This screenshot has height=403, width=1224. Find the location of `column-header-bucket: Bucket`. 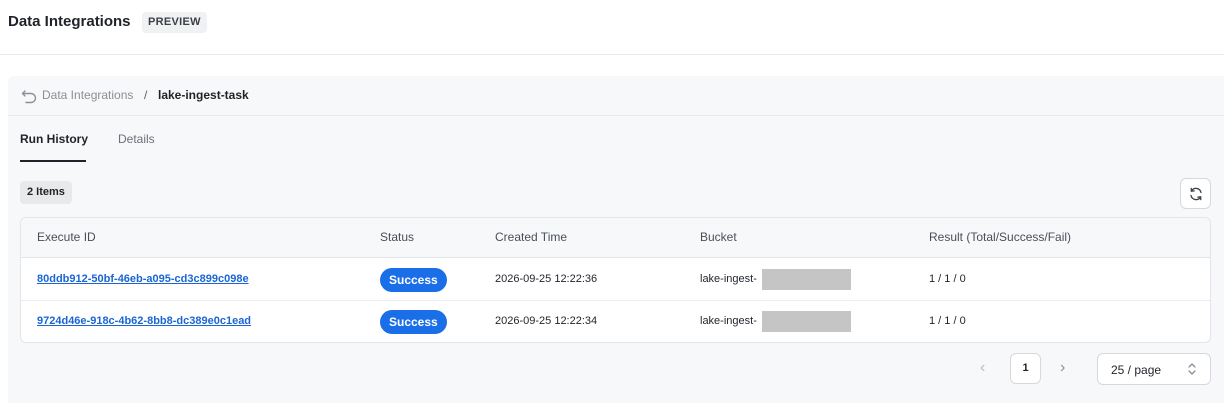

column-header-bucket: Bucket is located at coordinates (718, 237).